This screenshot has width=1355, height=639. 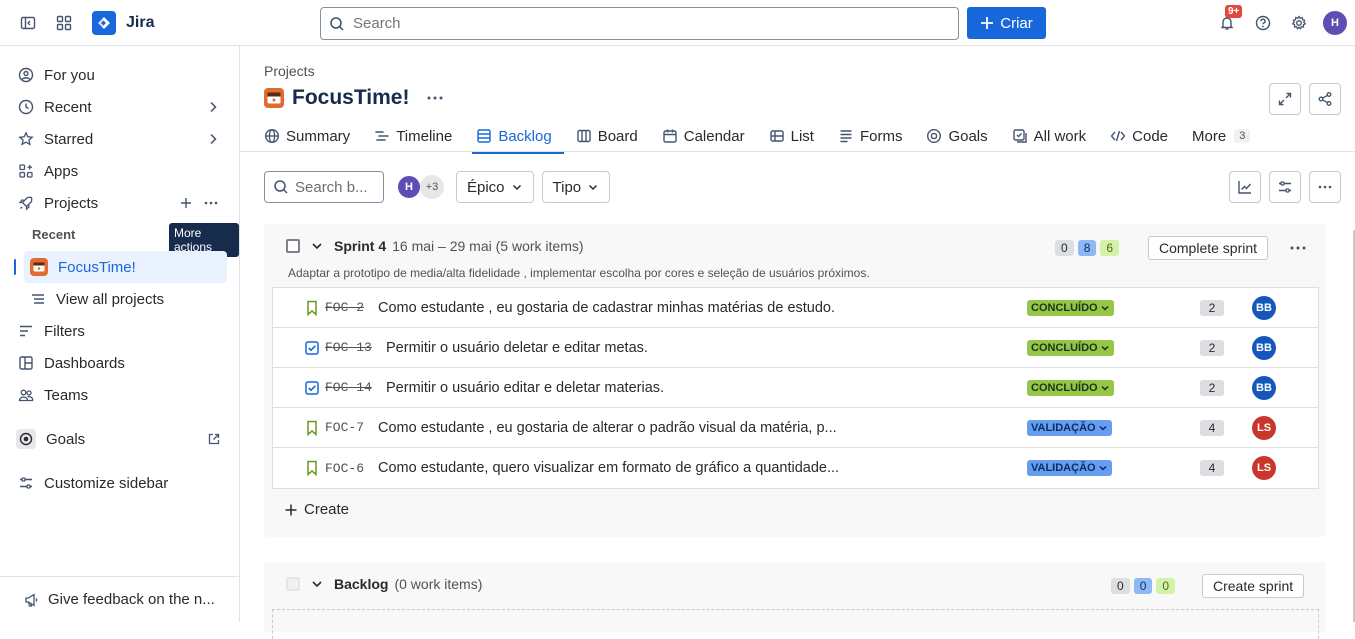 I want to click on tab-more: More 3, so click(x=1227, y=136).